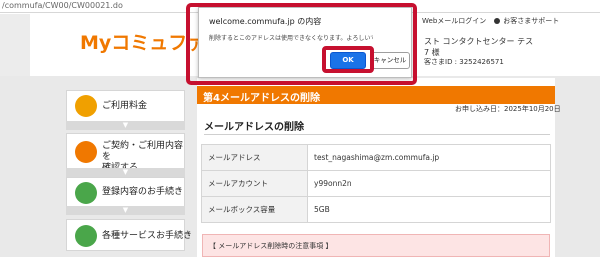 This screenshot has height=257, width=600. Describe the element at coordinates (261, 98) in the screenshot. I see `page-title: 第4メールアドレスの削除` at that location.